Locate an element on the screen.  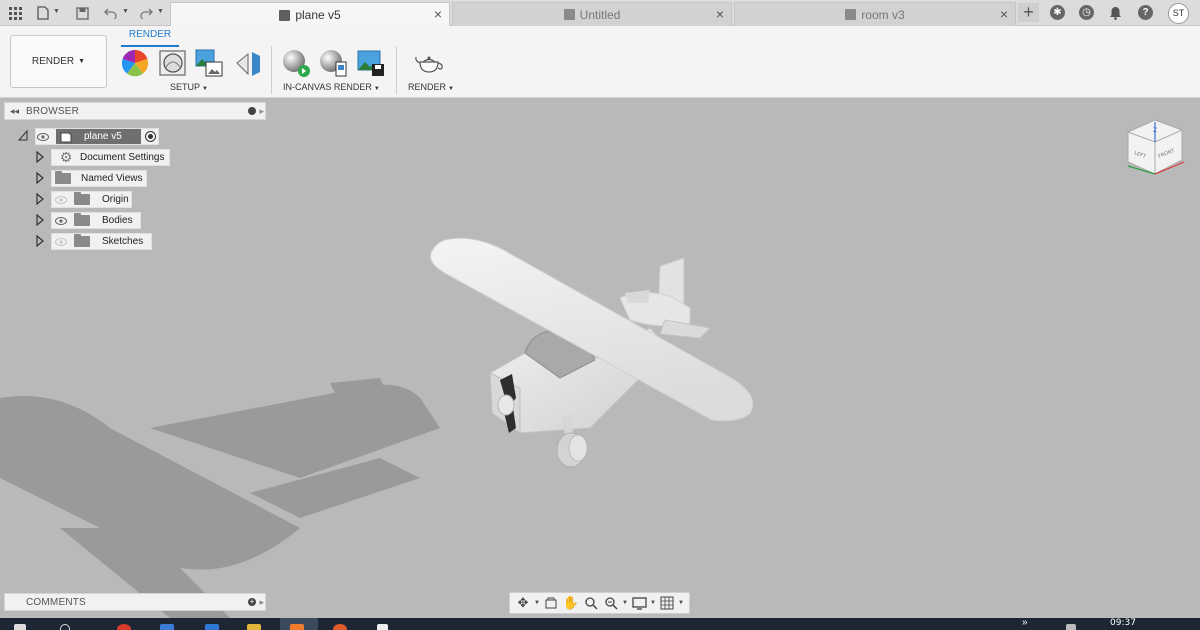
tree-item-sketches: Sketches is located at coordinates (101, 241).